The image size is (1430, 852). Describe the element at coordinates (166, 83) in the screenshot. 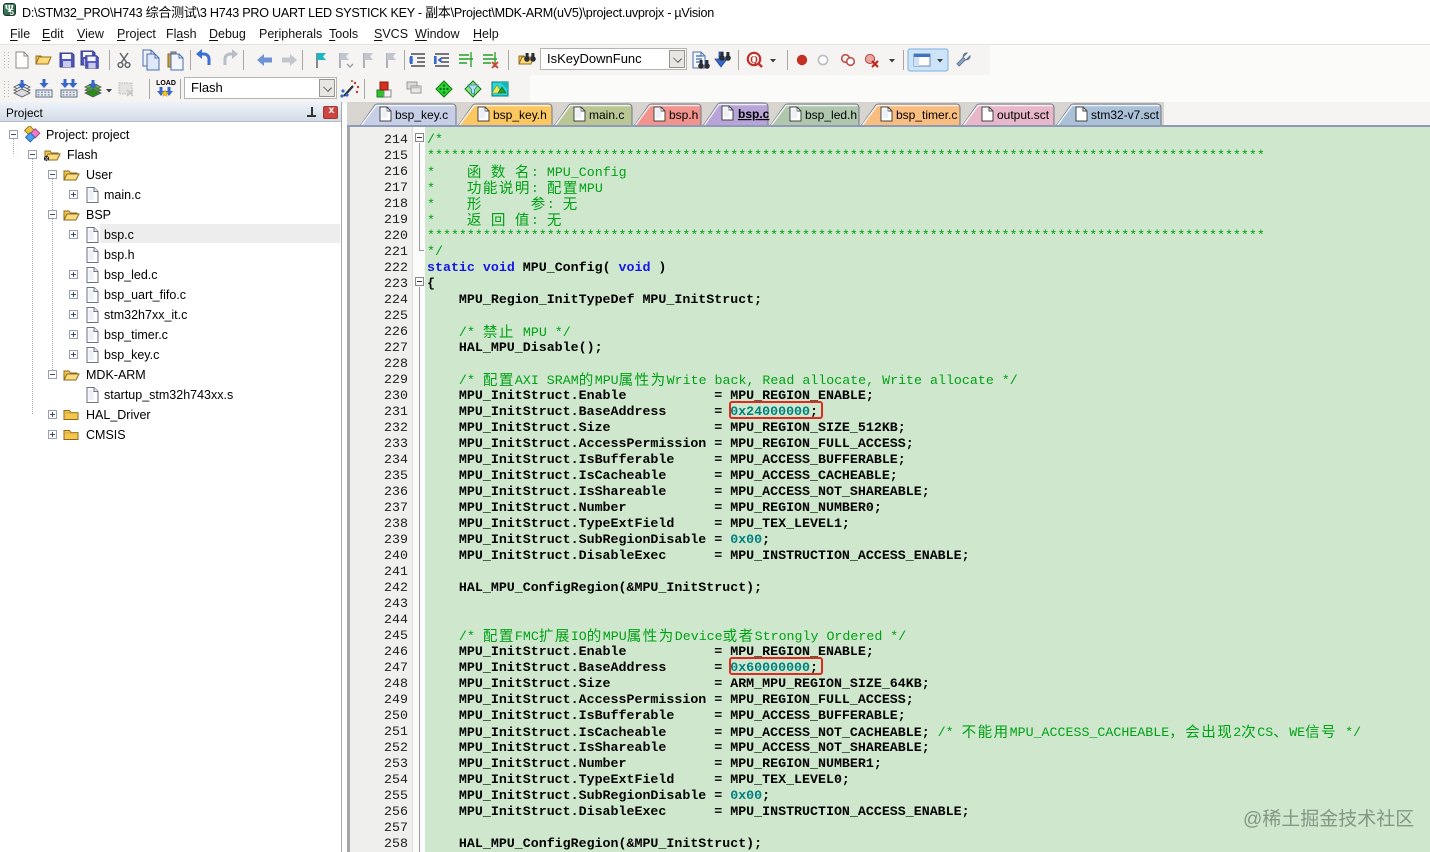

I see `svg-text: LOAD` at that location.